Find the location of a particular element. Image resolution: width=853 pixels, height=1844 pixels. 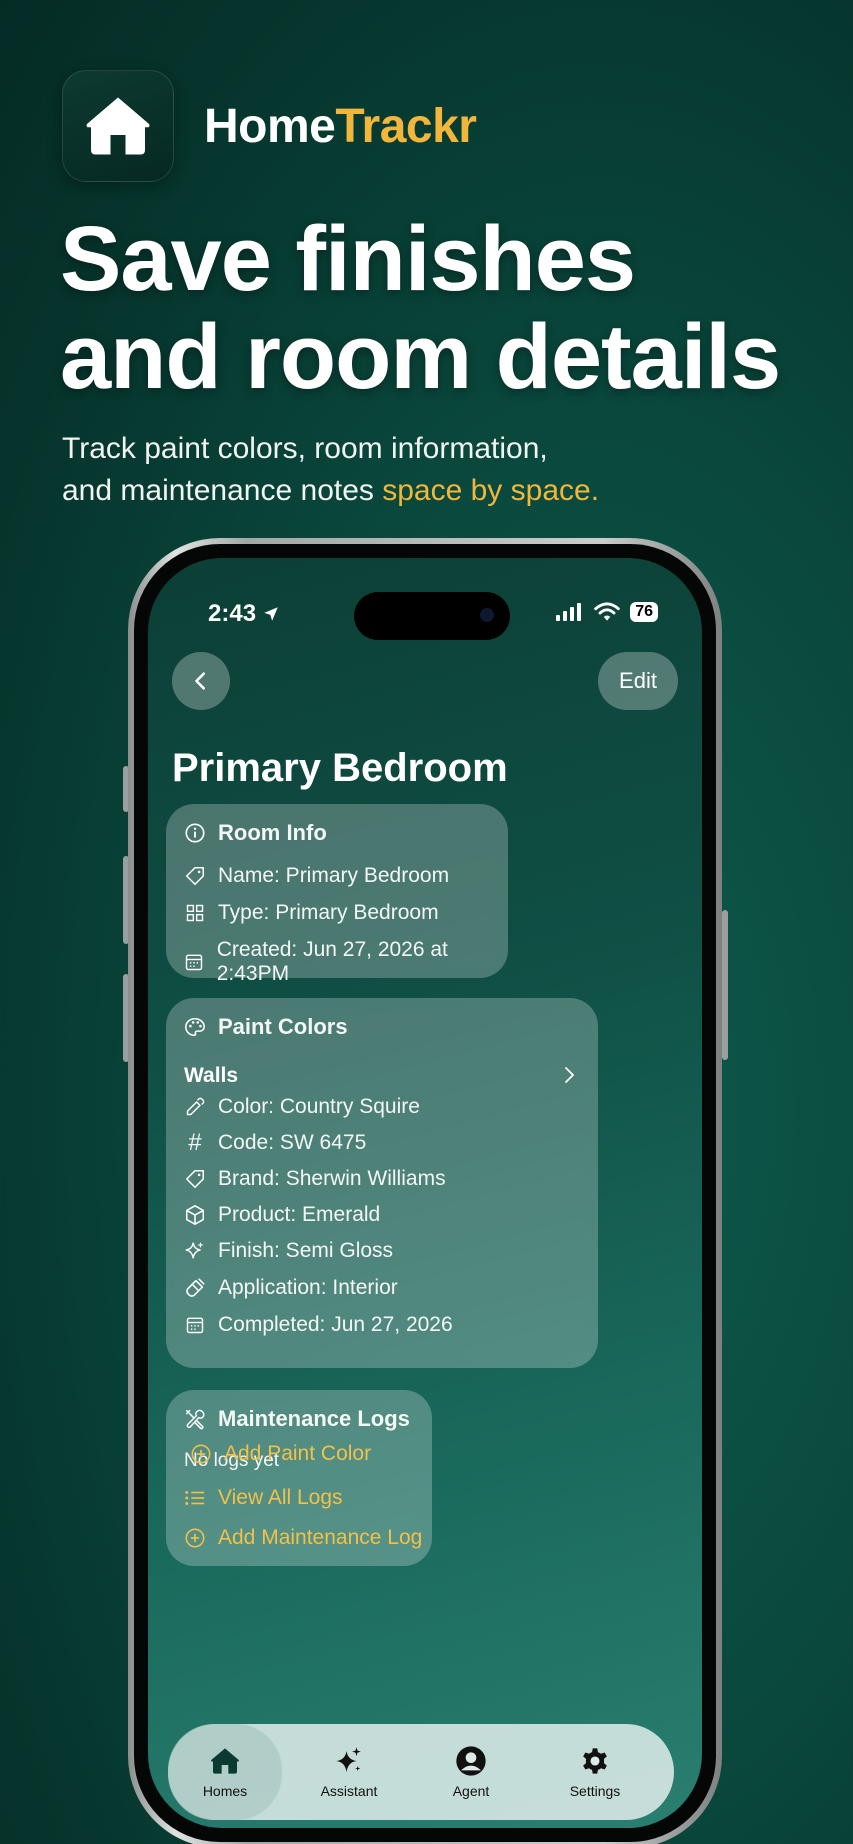

view-all-logs-link: View All Logs is located at coordinates (263, 1498).